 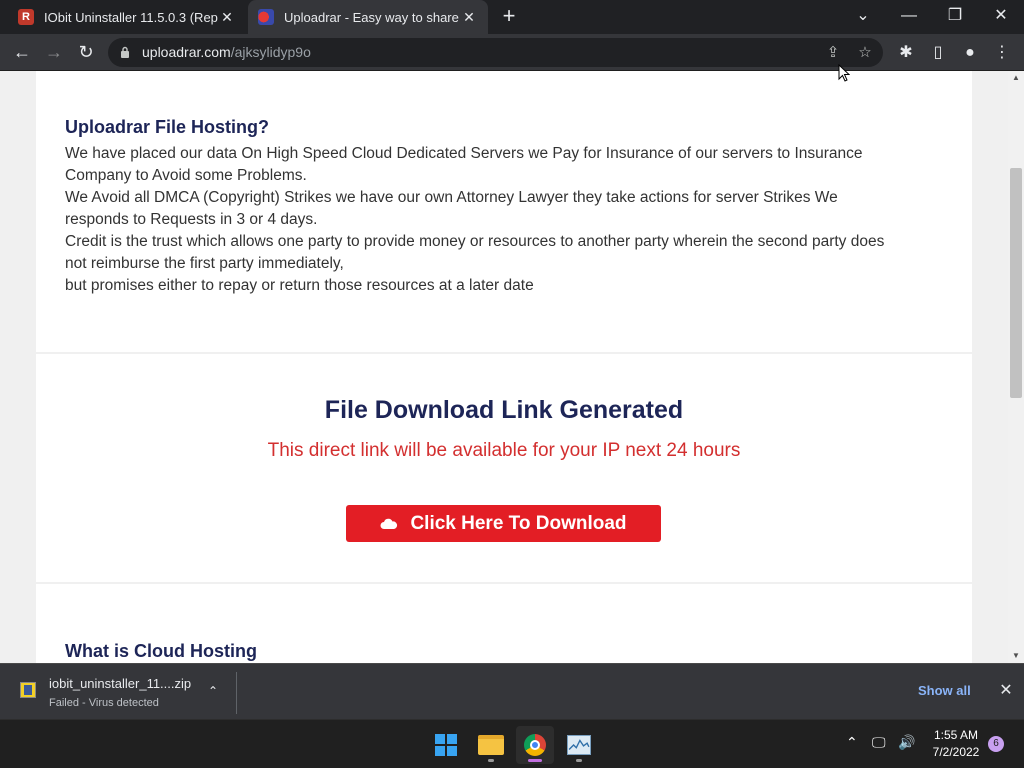 I want to click on lock-icon, so click(x=125, y=52).